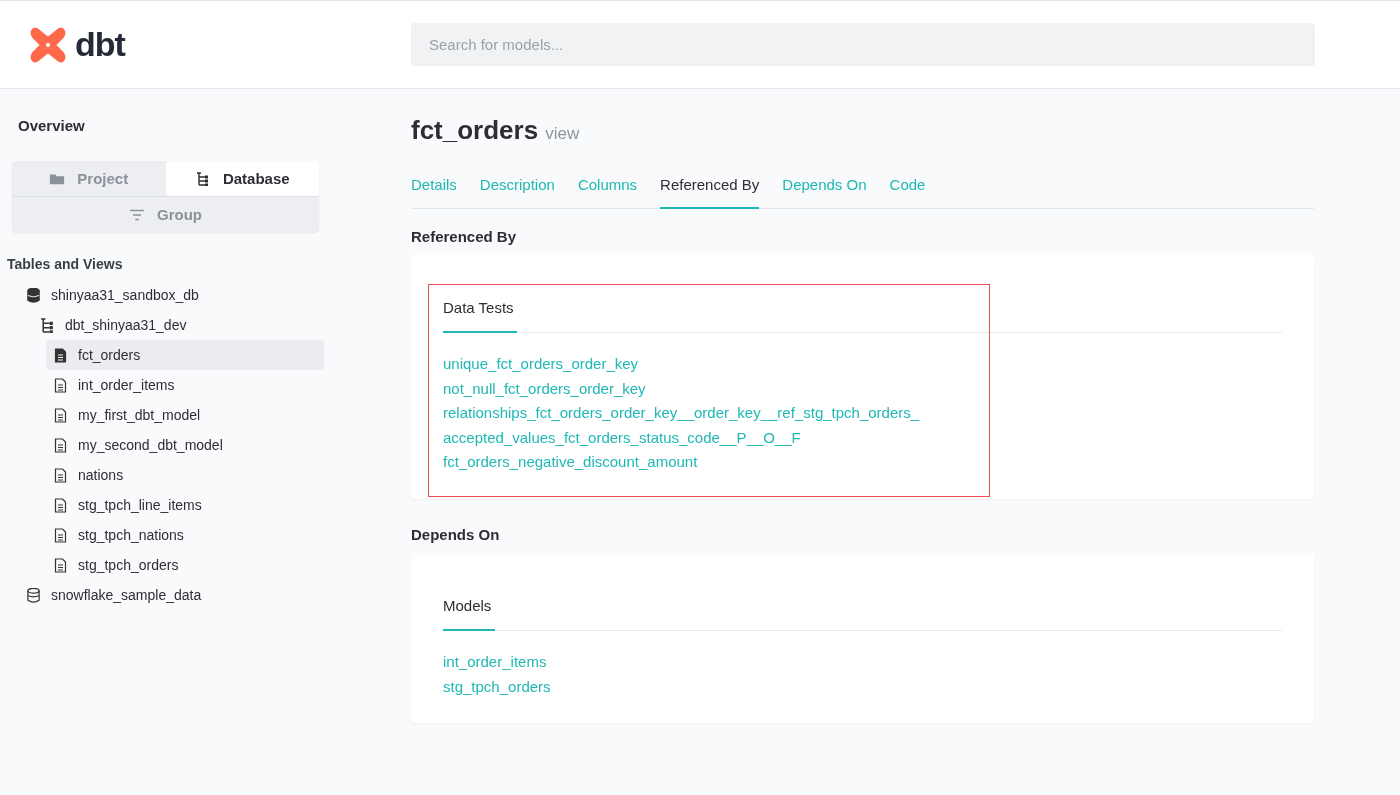  I want to click on section-heading: Referenced By, so click(464, 236).